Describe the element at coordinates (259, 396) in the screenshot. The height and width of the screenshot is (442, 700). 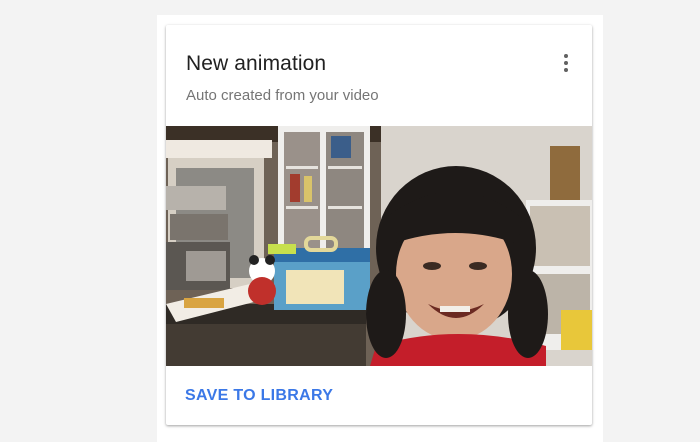
I see `save-to-library-button: SAVE TO LIBRARY` at that location.